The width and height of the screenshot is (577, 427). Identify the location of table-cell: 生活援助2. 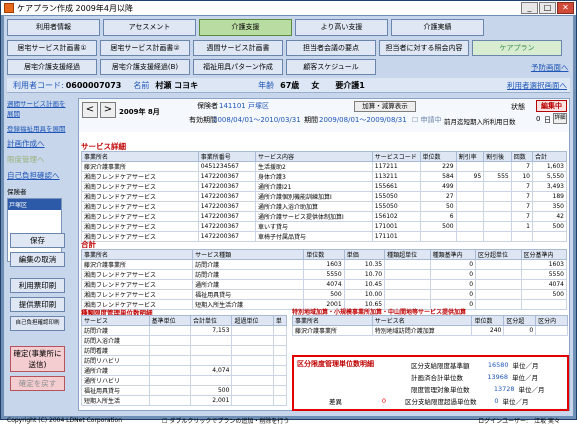
(314, 166).